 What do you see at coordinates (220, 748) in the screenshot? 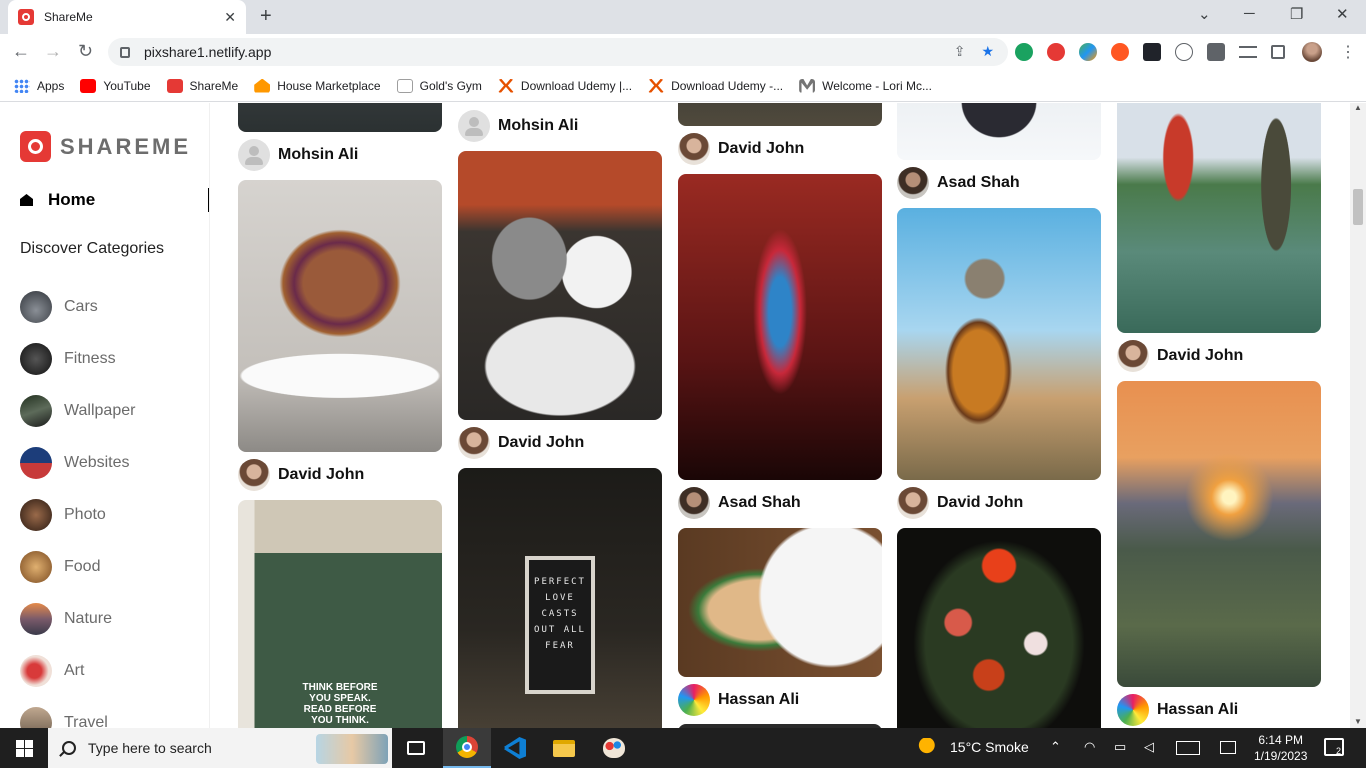
I see `taskbar-search: Type here to search` at bounding box center [220, 748].